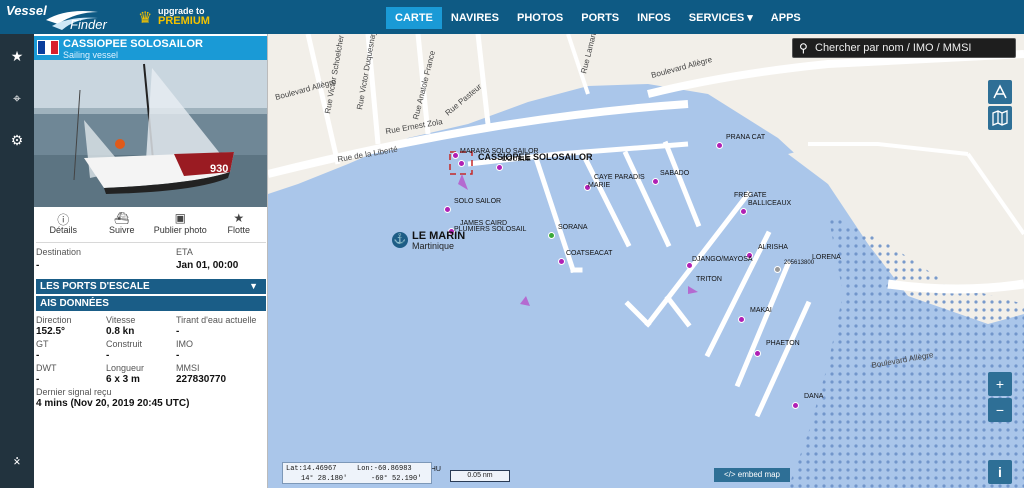 The width and height of the screenshot is (1024, 488). Describe the element at coordinates (133, 44) in the screenshot. I see `vessel-name: CASSIOPEE SOLOSAILOR` at that location.